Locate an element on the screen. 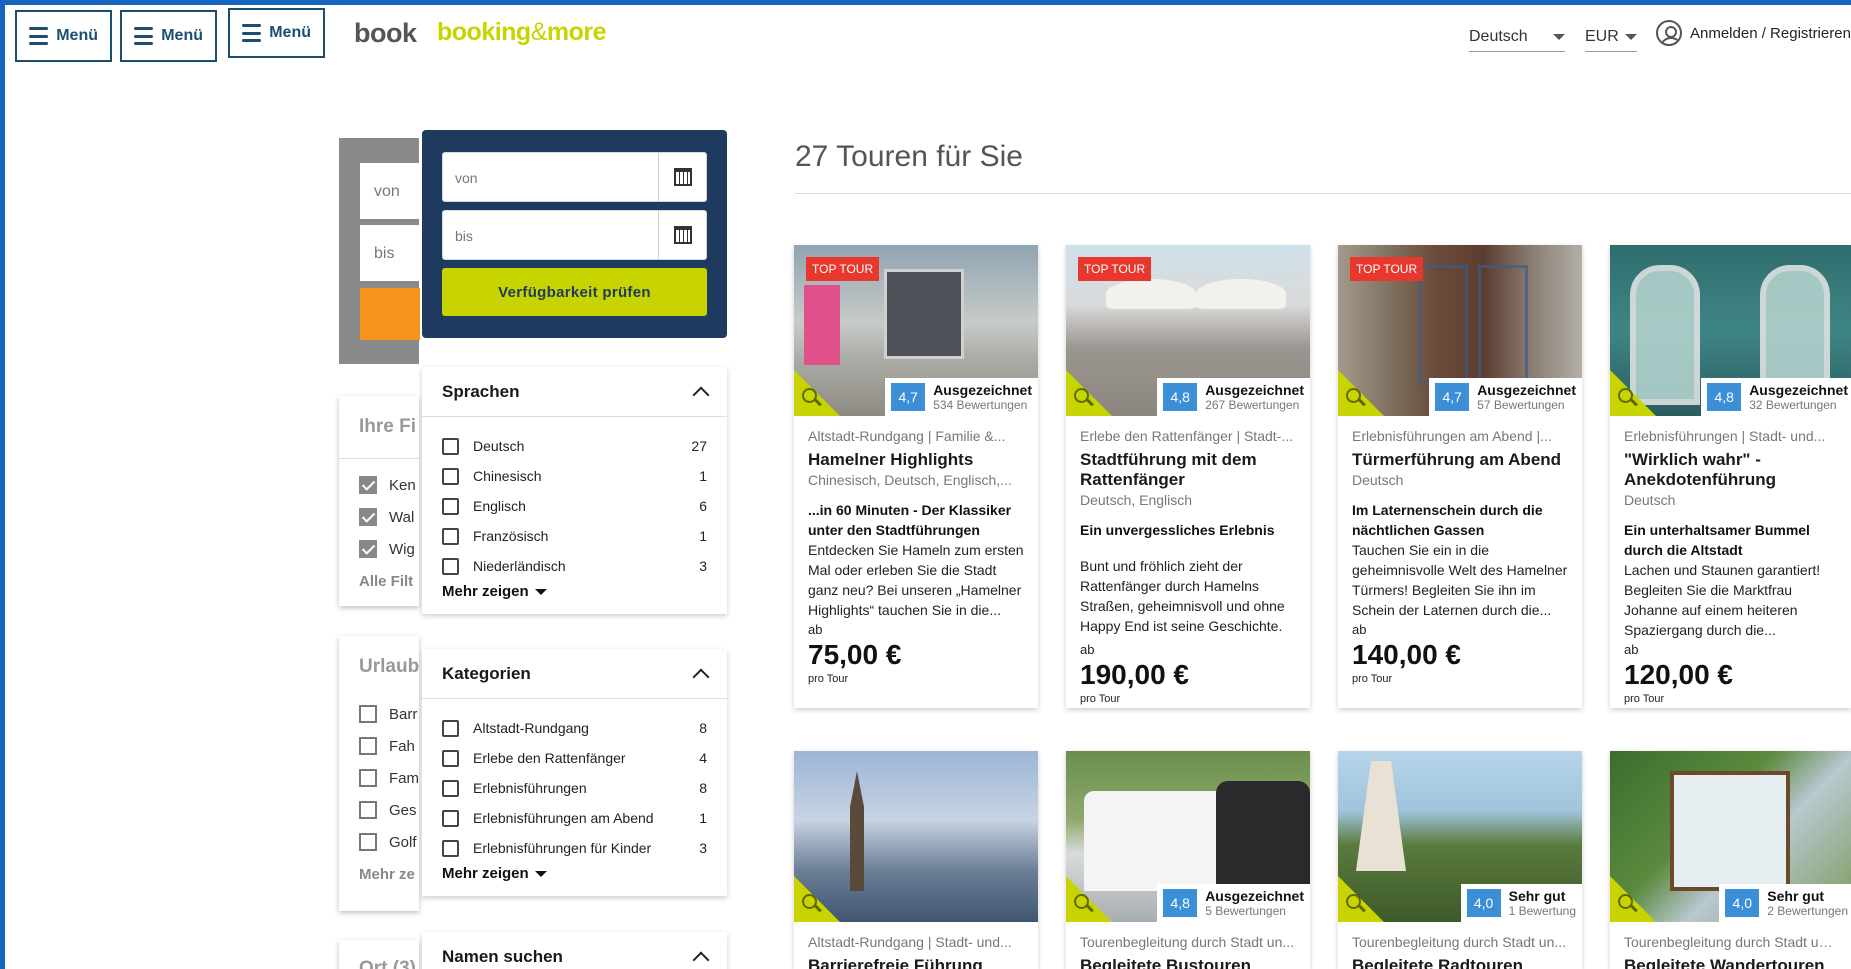 This screenshot has width=1851, height=969. category-option: Erlebnisführungen am Abend 1 is located at coordinates (574, 818).